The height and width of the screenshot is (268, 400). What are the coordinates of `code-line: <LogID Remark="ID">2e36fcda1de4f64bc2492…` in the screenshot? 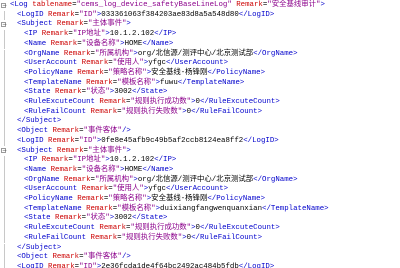 It's located at (200, 265).